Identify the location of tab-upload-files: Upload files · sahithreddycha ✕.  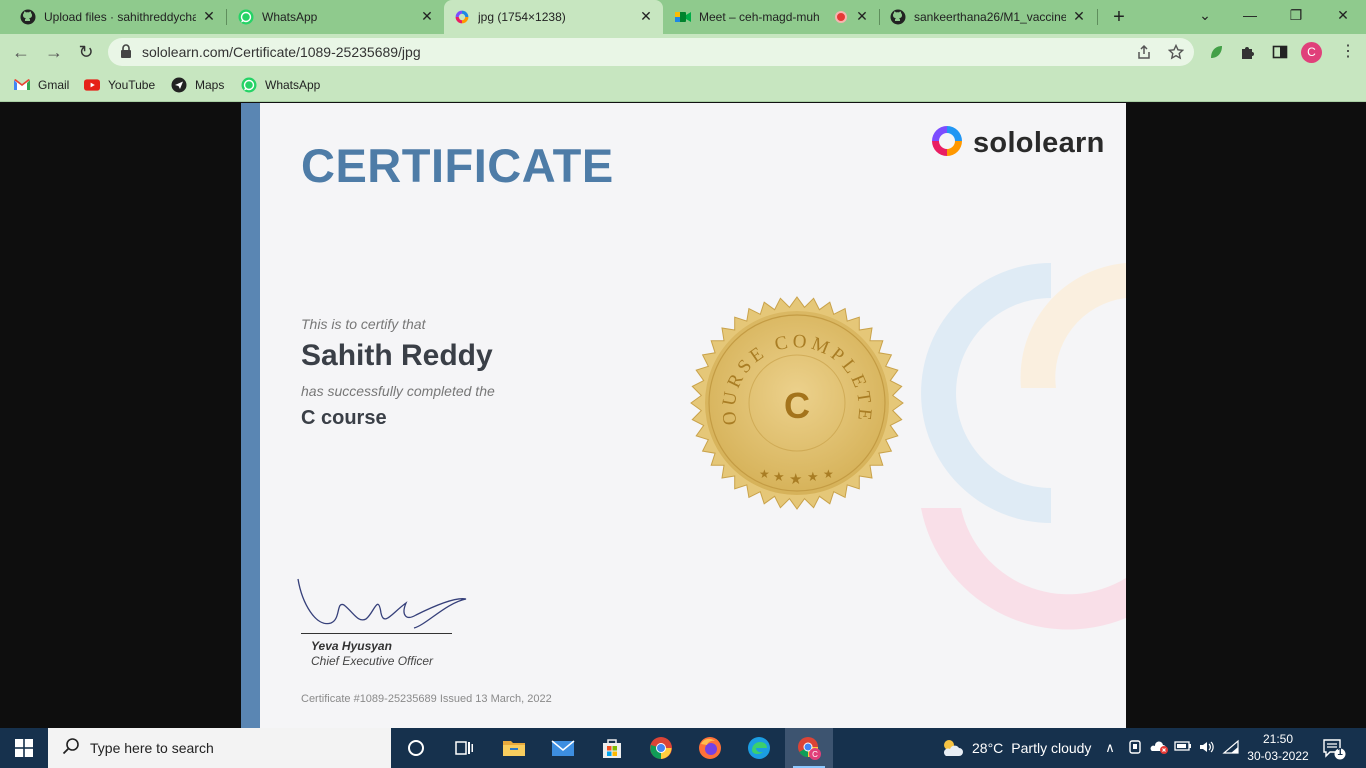
(113, 17).